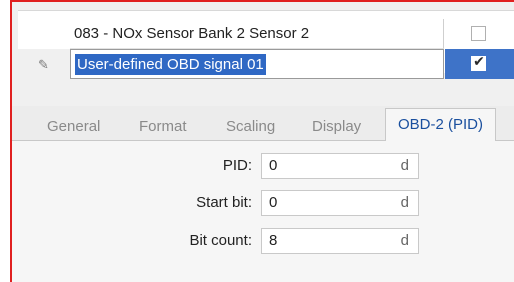 This screenshot has height=282, width=514. Describe the element at coordinates (237, 165) in the screenshot. I see `pid-label: PID:` at that location.